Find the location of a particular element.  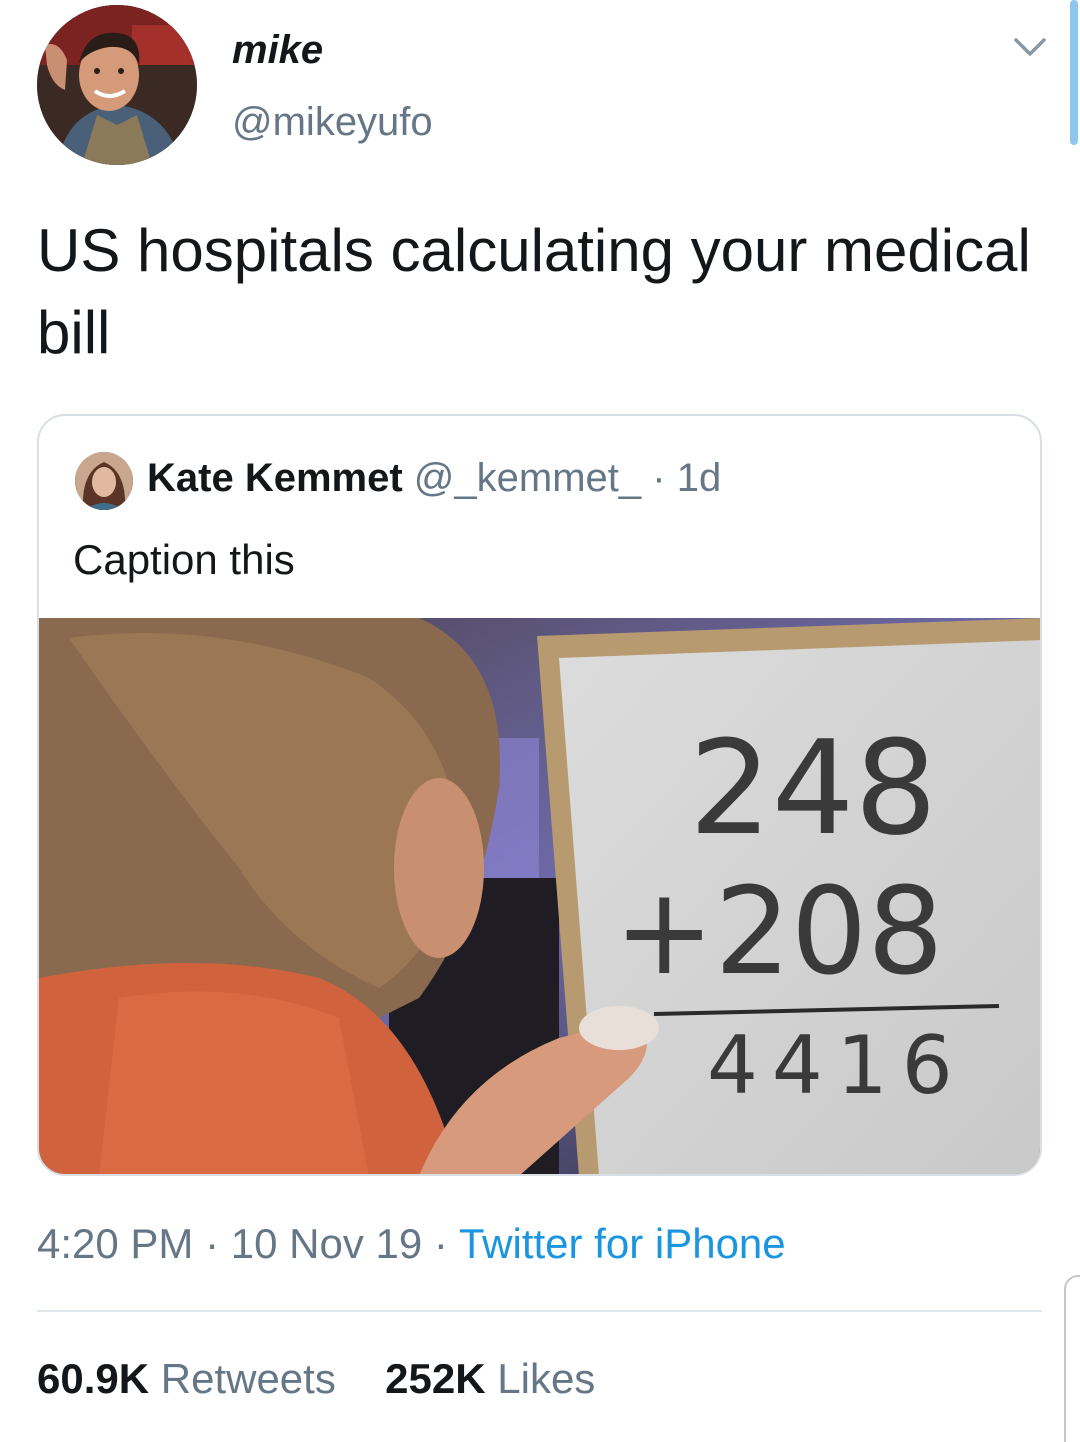

quoted-author-handle: @_kemmet_ is located at coordinates (527, 478).